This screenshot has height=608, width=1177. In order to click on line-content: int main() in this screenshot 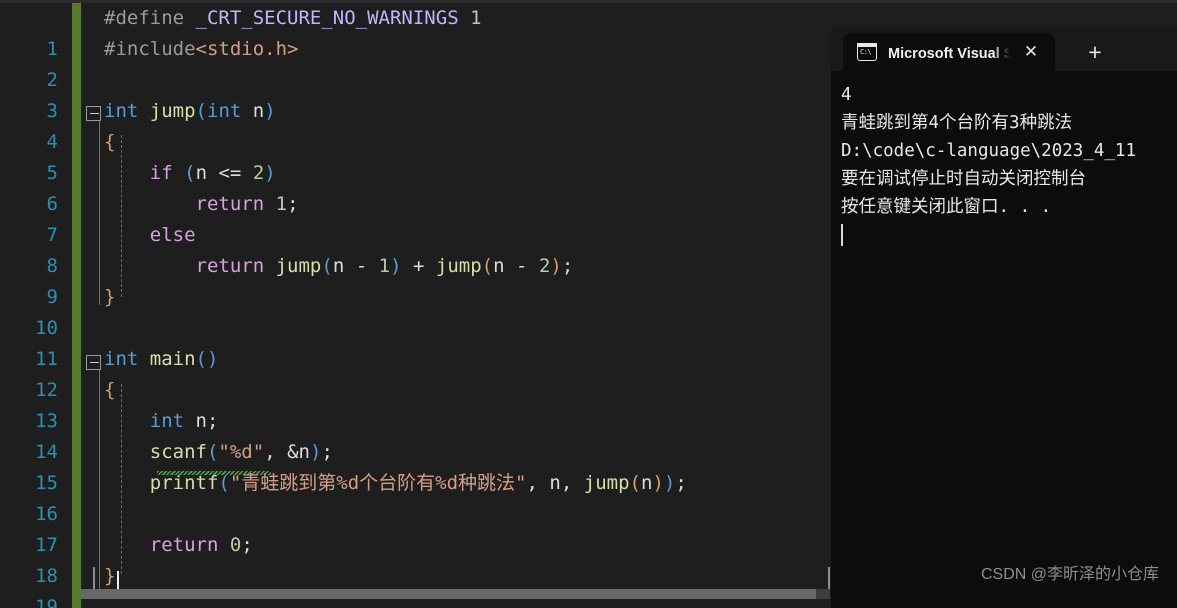, I will do `click(161, 359)`.